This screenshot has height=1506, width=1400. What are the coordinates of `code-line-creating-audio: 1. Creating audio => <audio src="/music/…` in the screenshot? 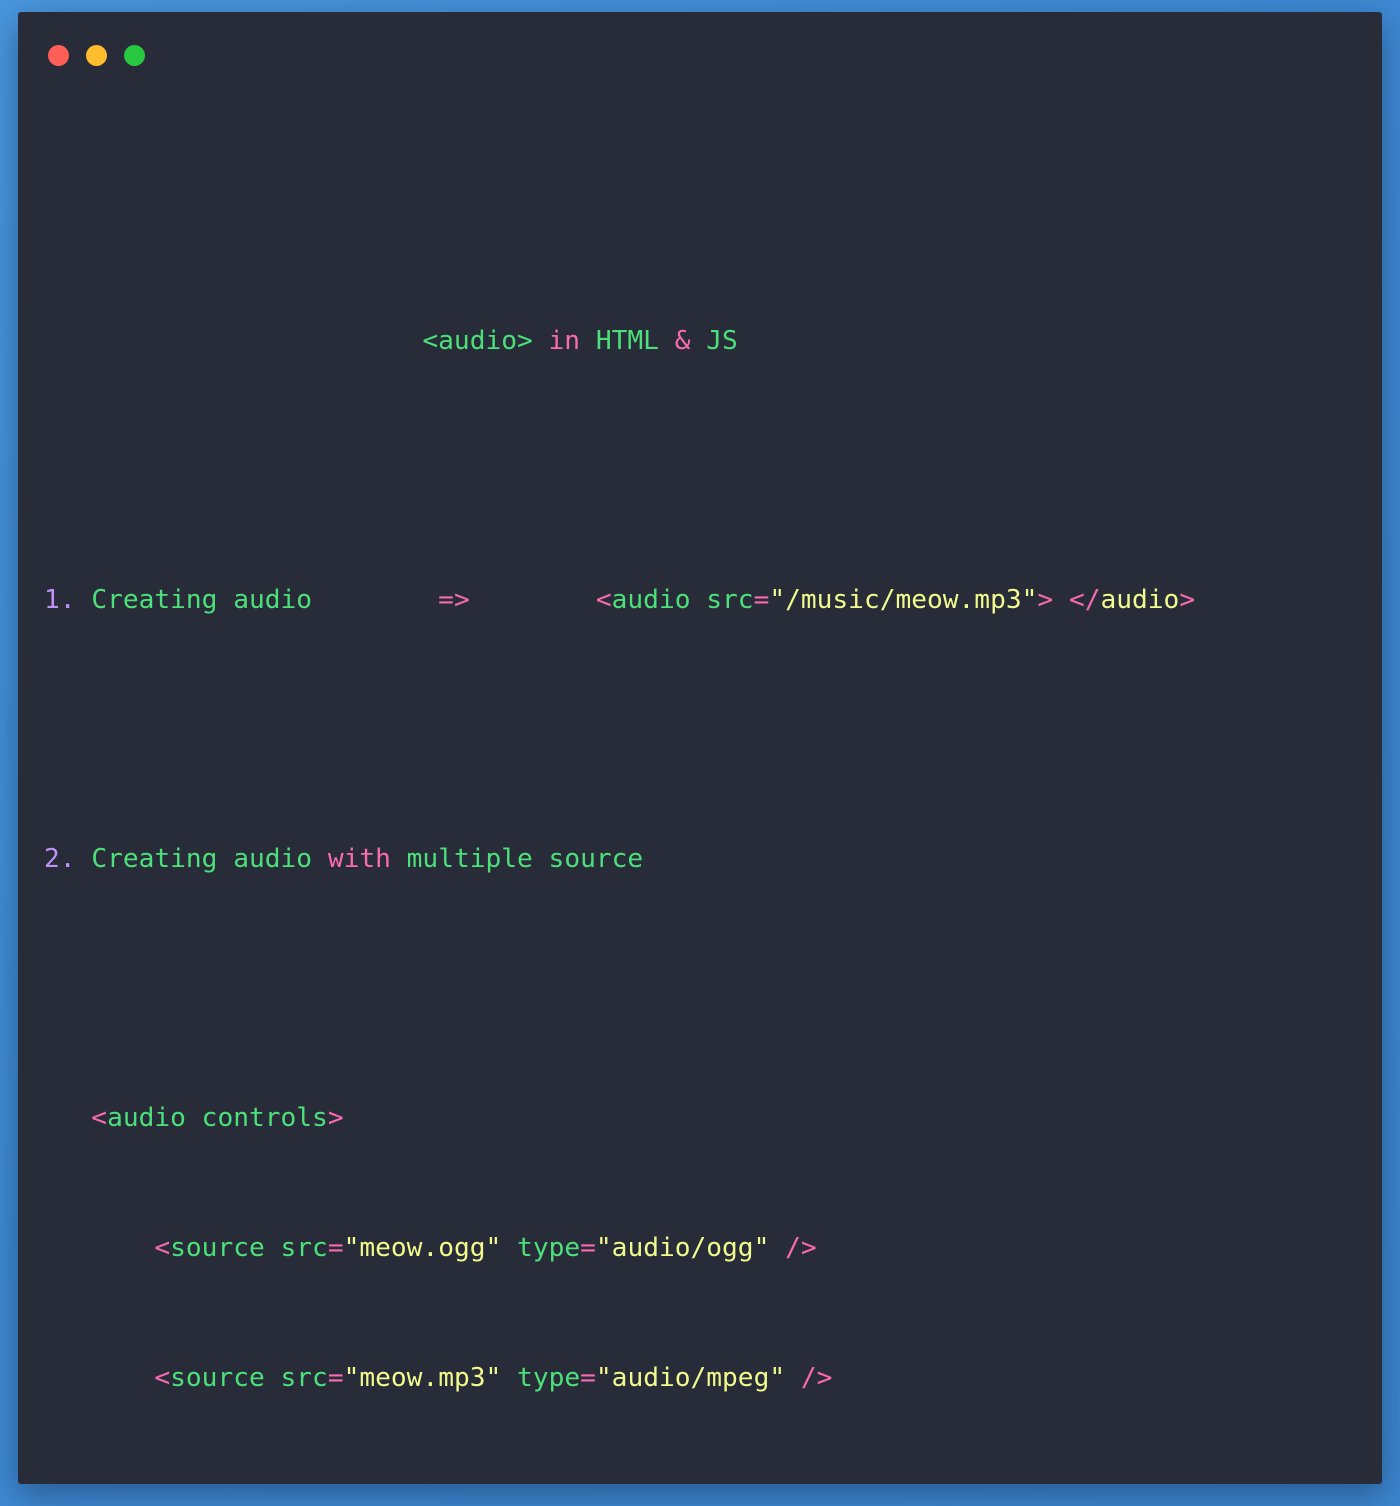 It's located at (620, 600).